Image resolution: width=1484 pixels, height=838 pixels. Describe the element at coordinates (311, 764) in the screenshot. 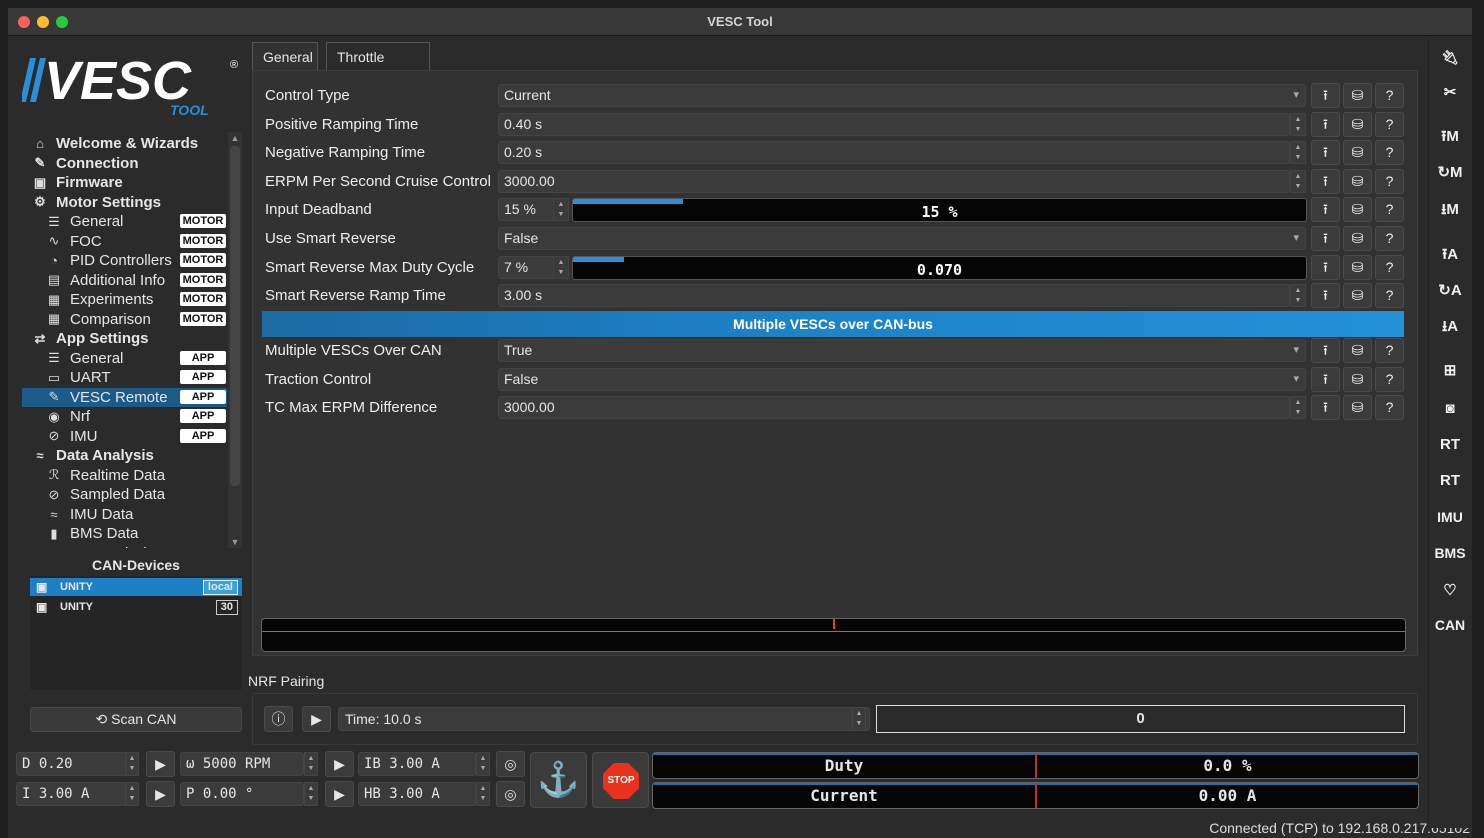

I see `rpm-spinner: ▲ ▼` at that location.